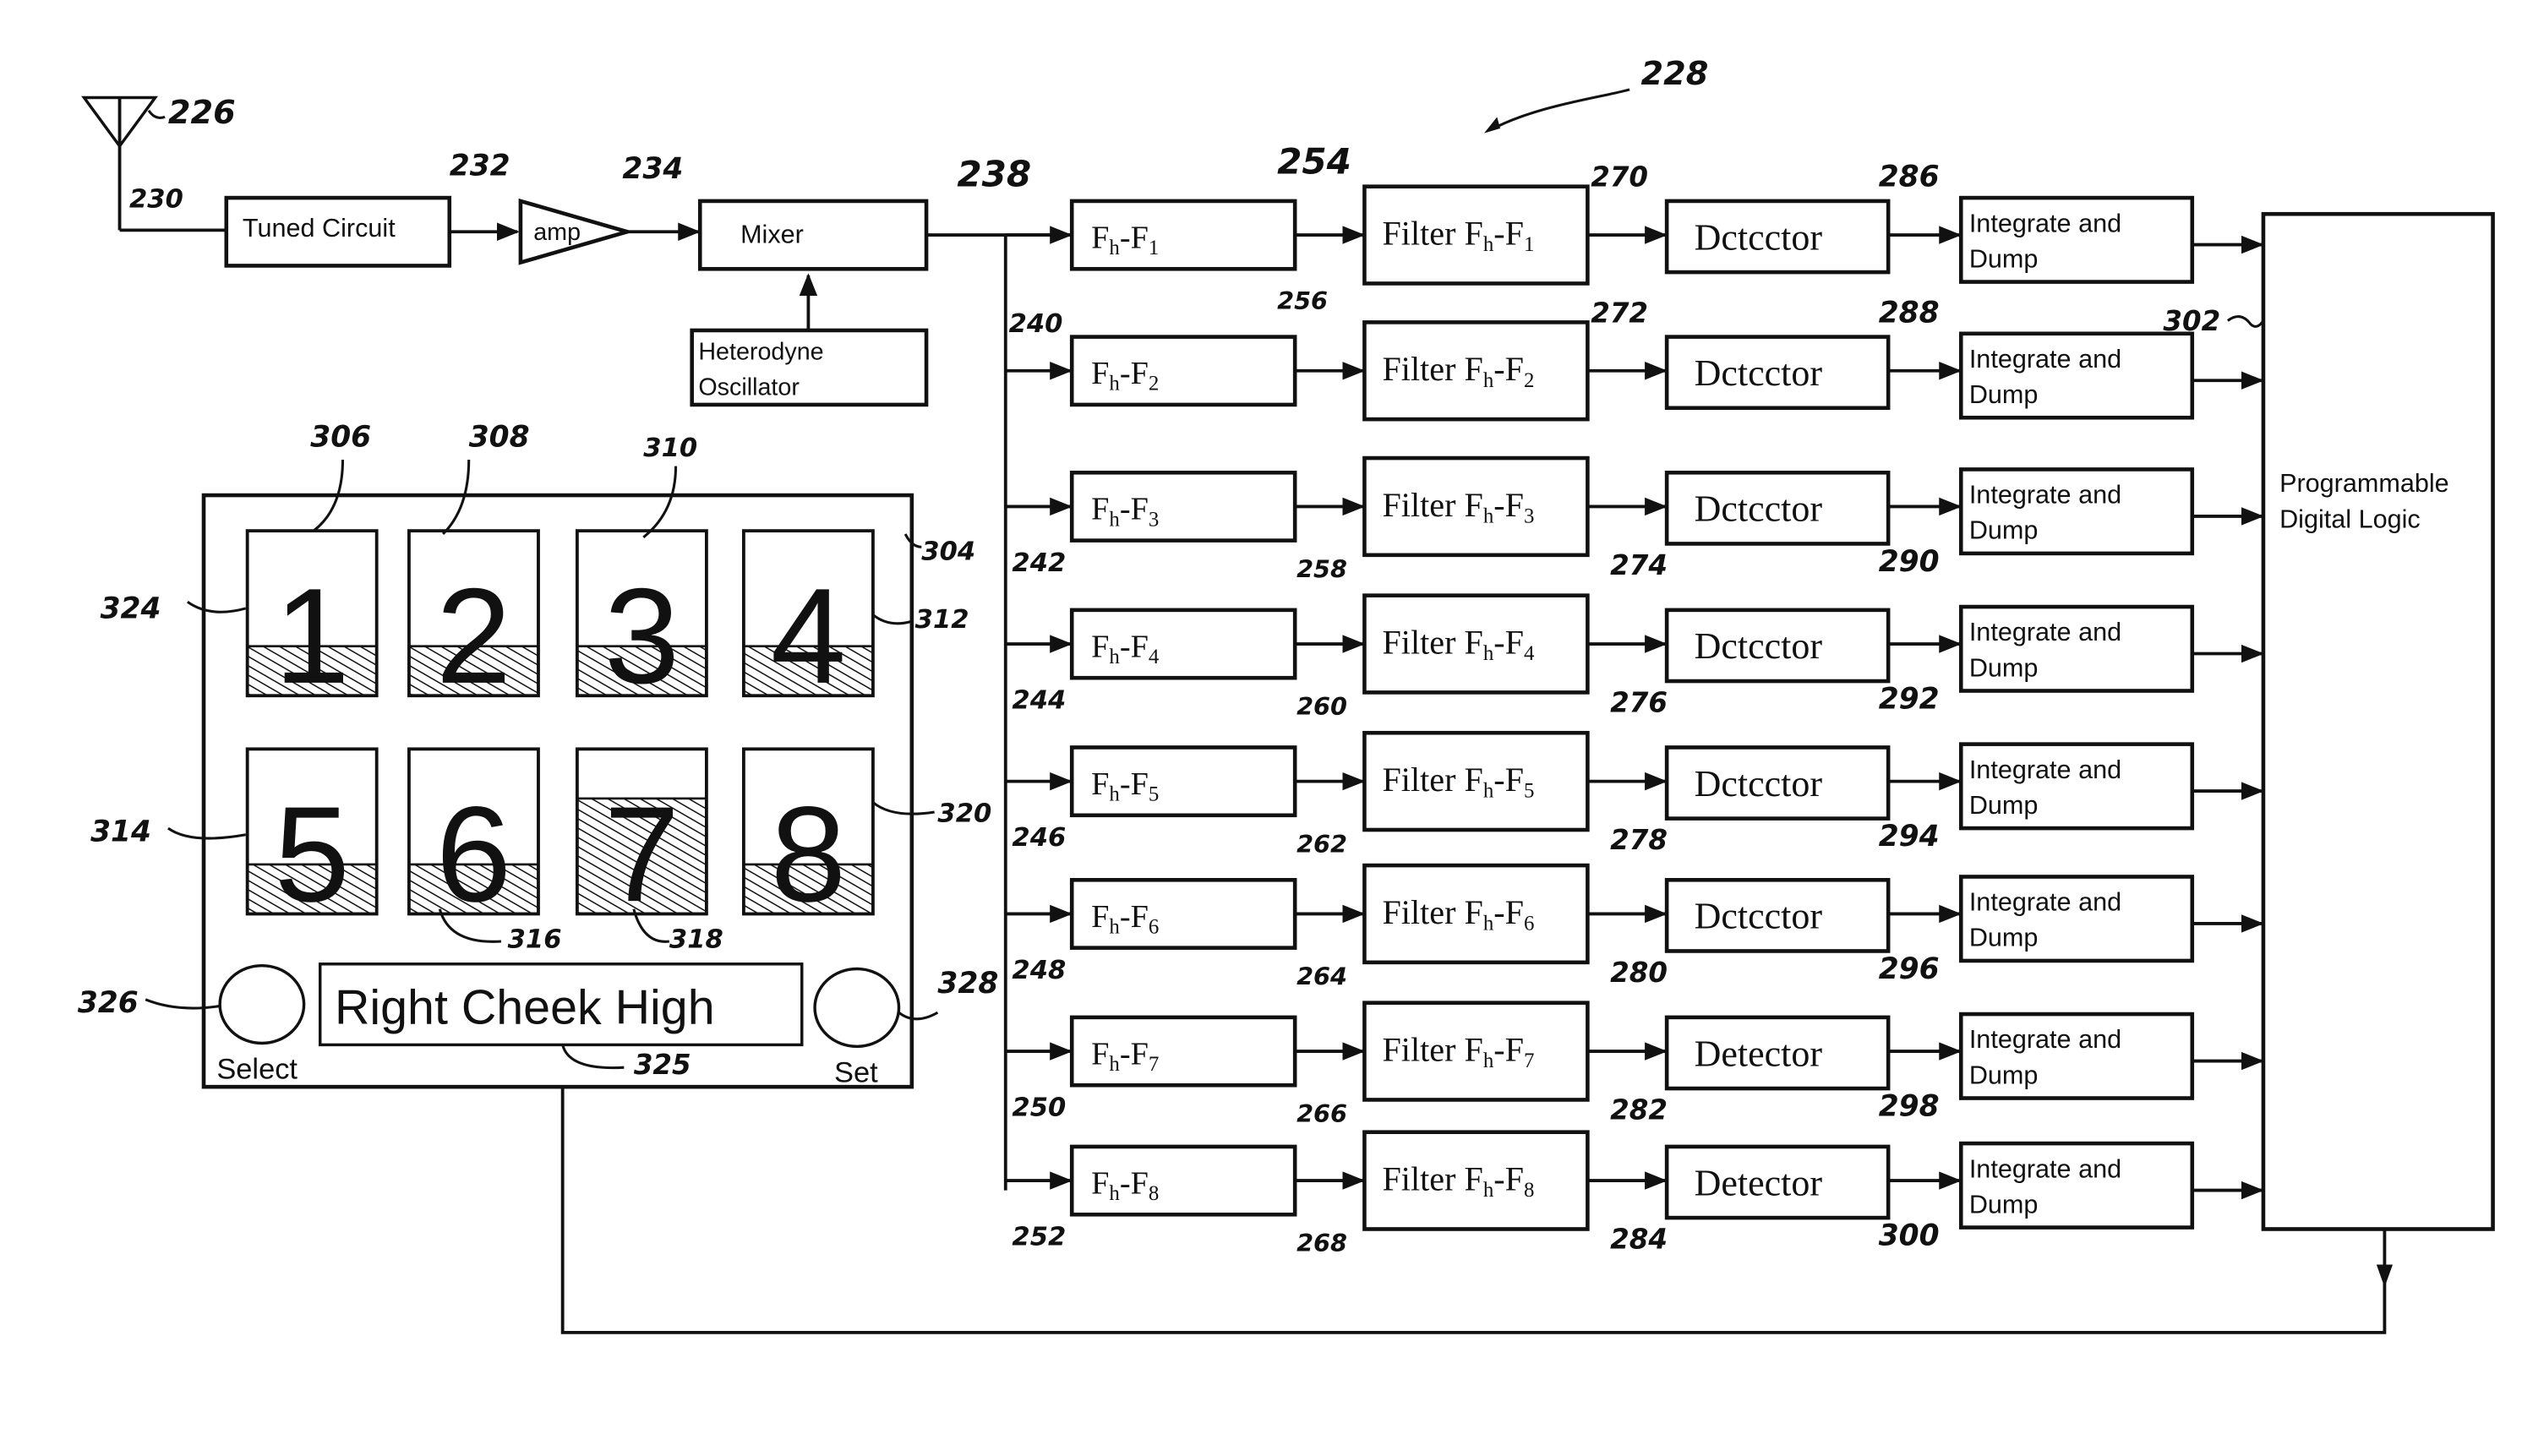 The image size is (2522, 1456). Describe the element at coordinates (525, 1008) in the screenshot. I see `message-text: Right Cheek High` at that location.